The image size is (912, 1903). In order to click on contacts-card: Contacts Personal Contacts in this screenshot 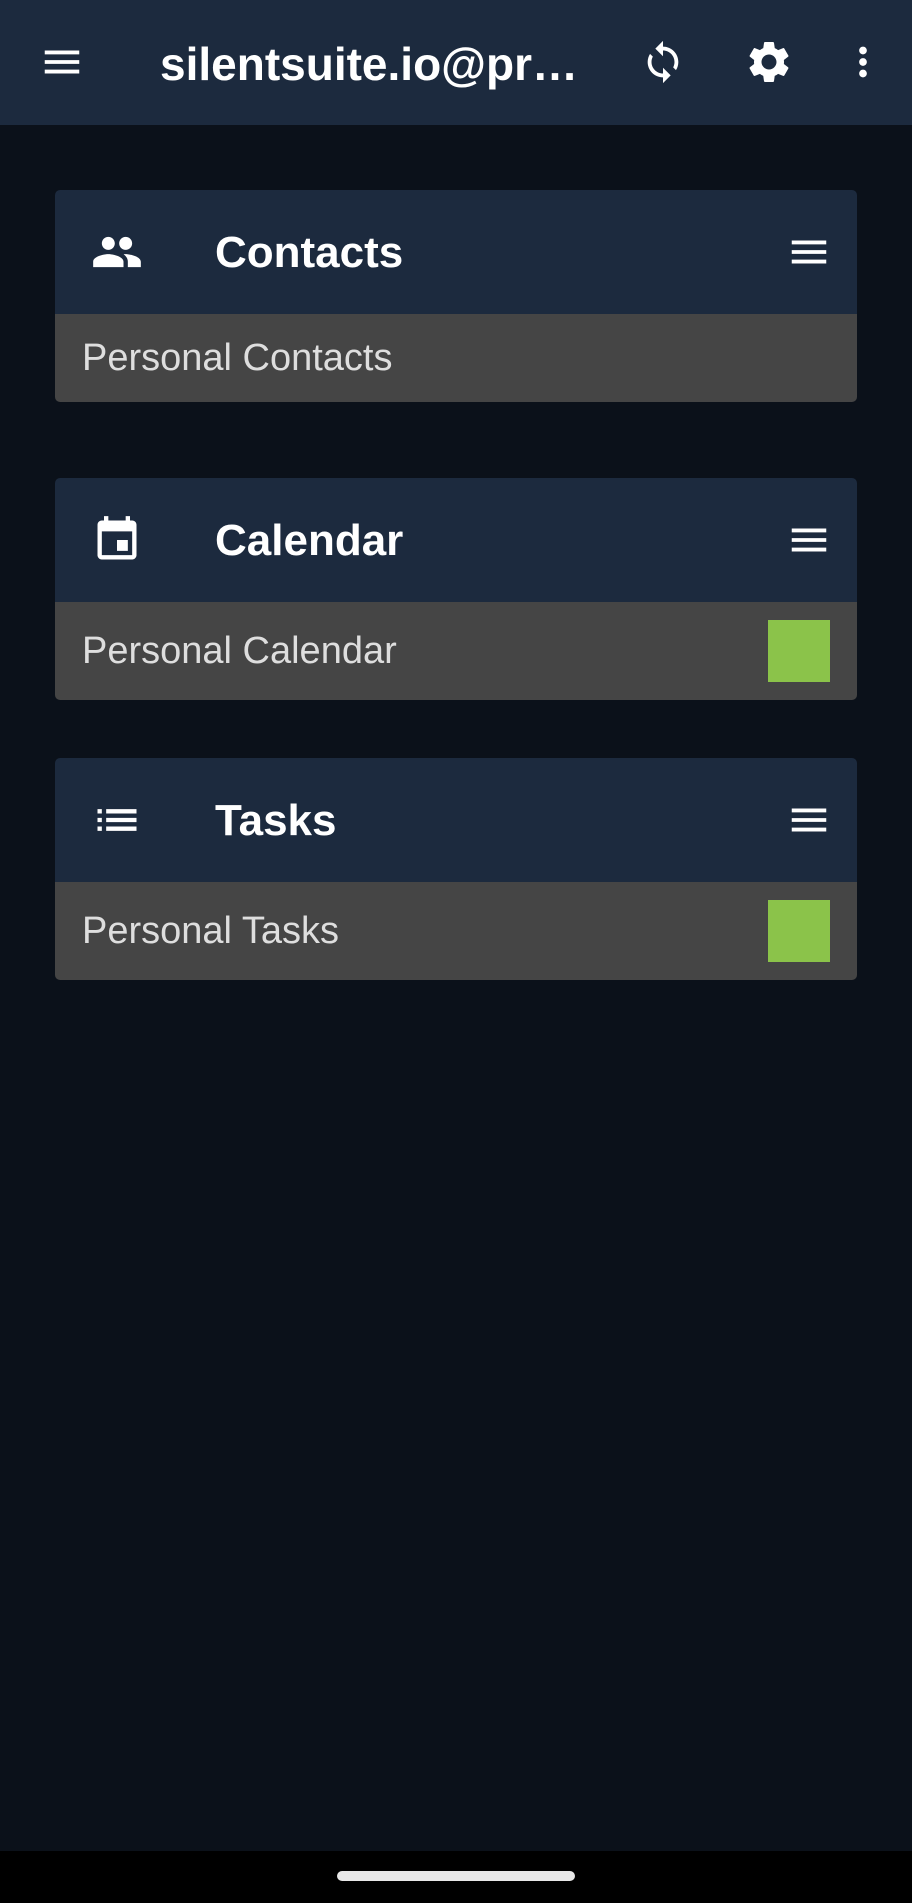, I will do `click(456, 296)`.